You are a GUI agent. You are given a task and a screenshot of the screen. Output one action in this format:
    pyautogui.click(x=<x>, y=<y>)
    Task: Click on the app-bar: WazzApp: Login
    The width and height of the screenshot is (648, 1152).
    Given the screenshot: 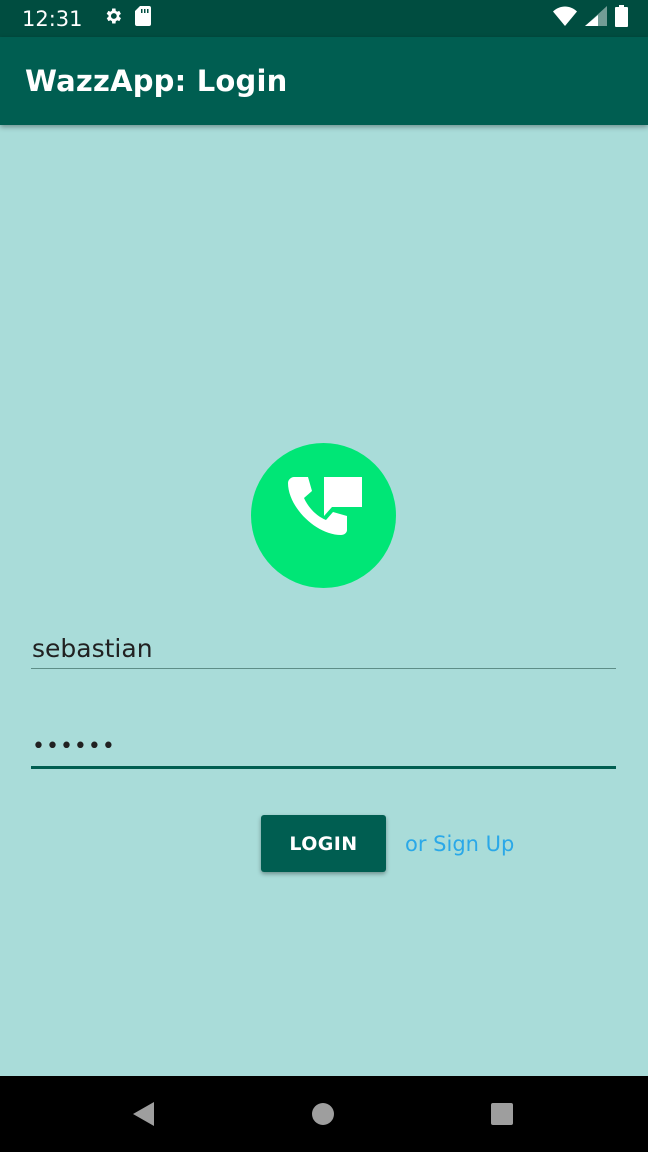 What is the action you would take?
    pyautogui.click(x=324, y=81)
    